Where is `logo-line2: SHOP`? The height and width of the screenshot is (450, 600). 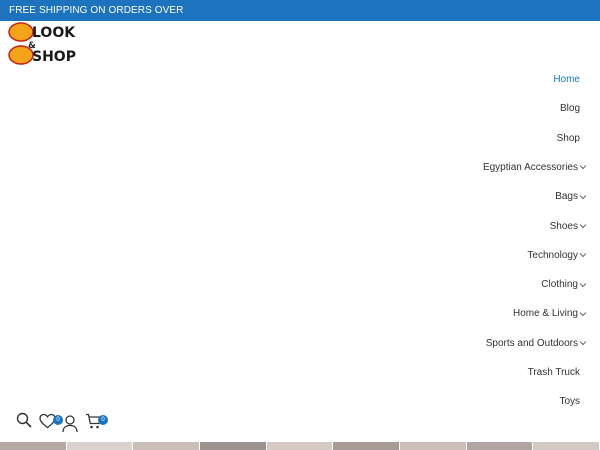
logo-line2: SHOP is located at coordinates (54, 57).